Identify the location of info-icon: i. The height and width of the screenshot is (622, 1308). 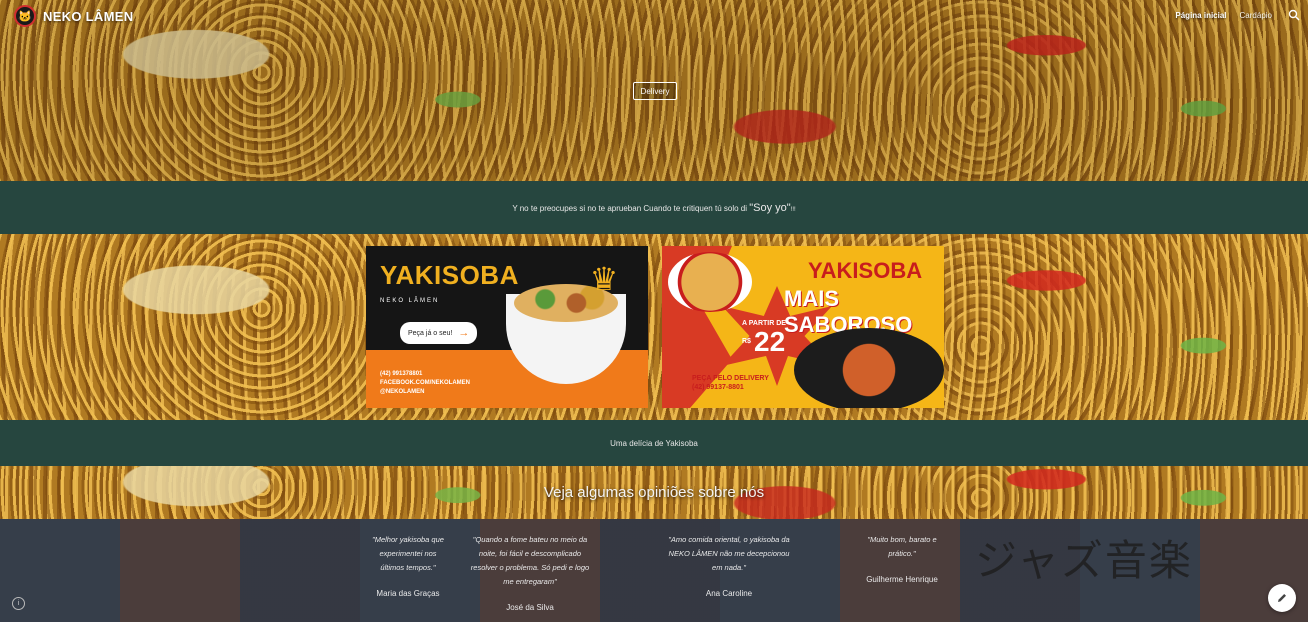
(18, 603).